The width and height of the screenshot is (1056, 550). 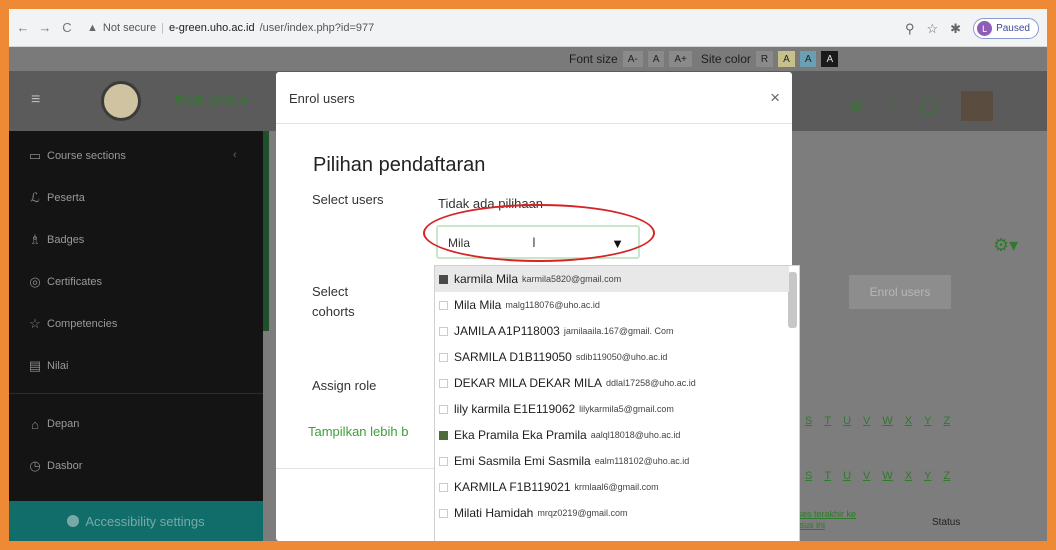 I want to click on extensions-icon: ✱, so click(x=955, y=29).